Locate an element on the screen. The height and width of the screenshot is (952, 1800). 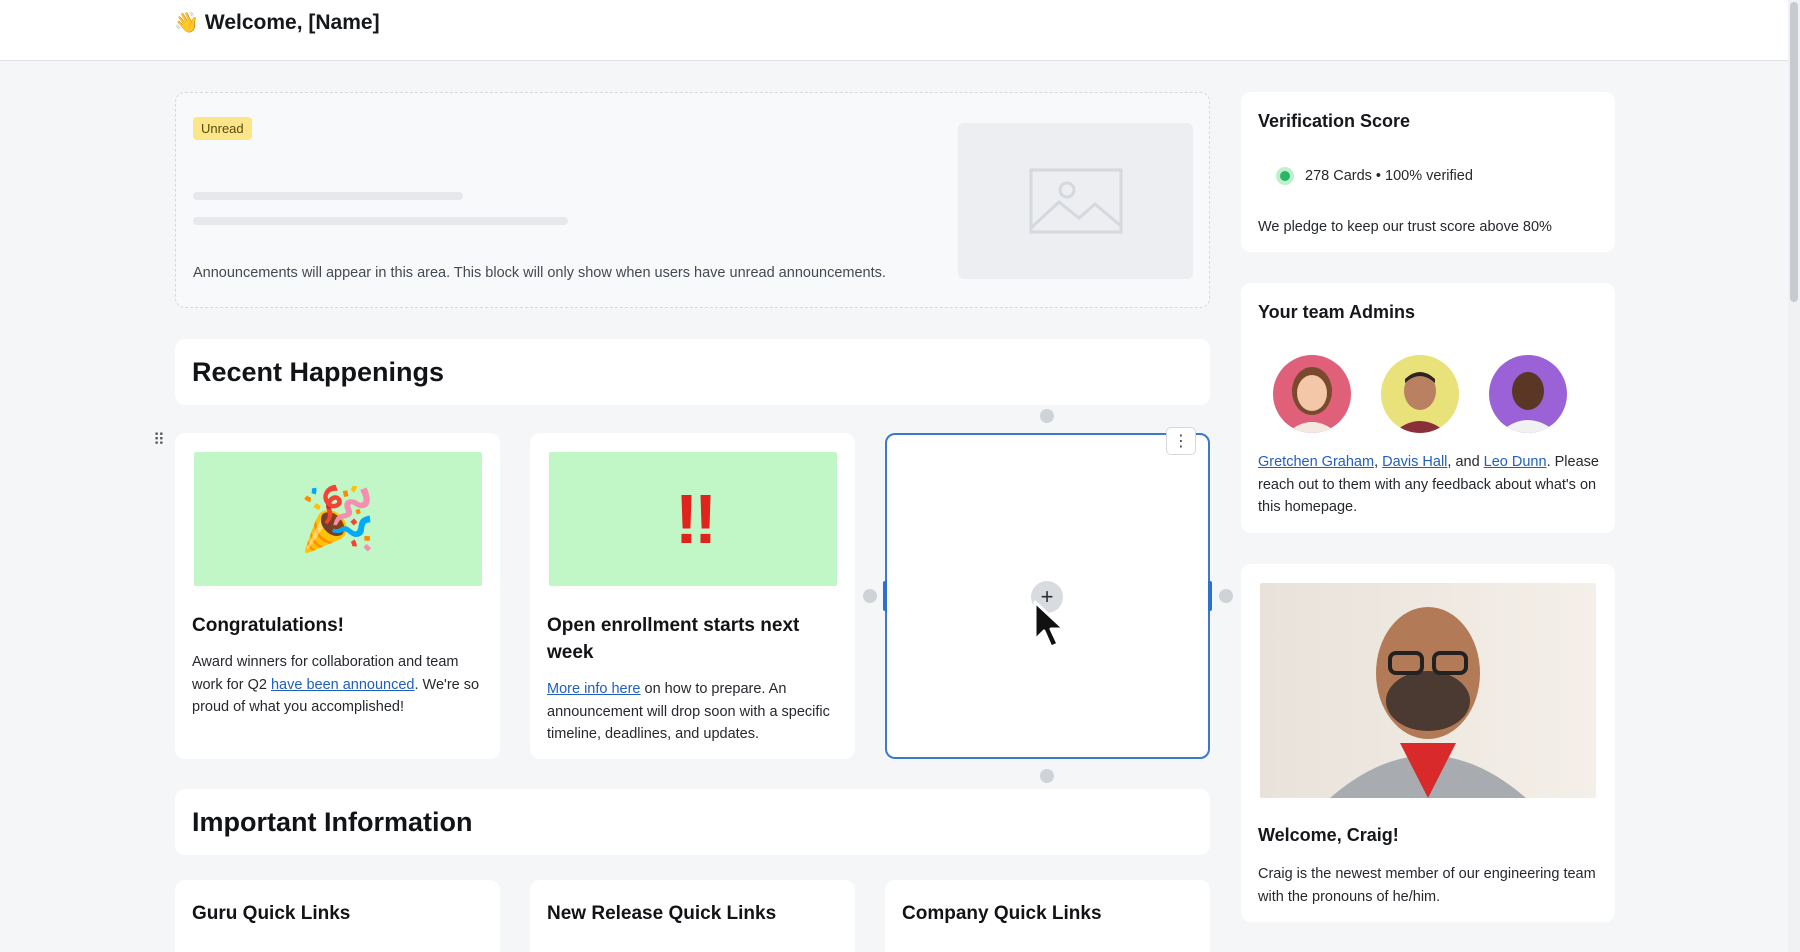
double-exclamation-icon: ‼ is located at coordinates (693, 519).